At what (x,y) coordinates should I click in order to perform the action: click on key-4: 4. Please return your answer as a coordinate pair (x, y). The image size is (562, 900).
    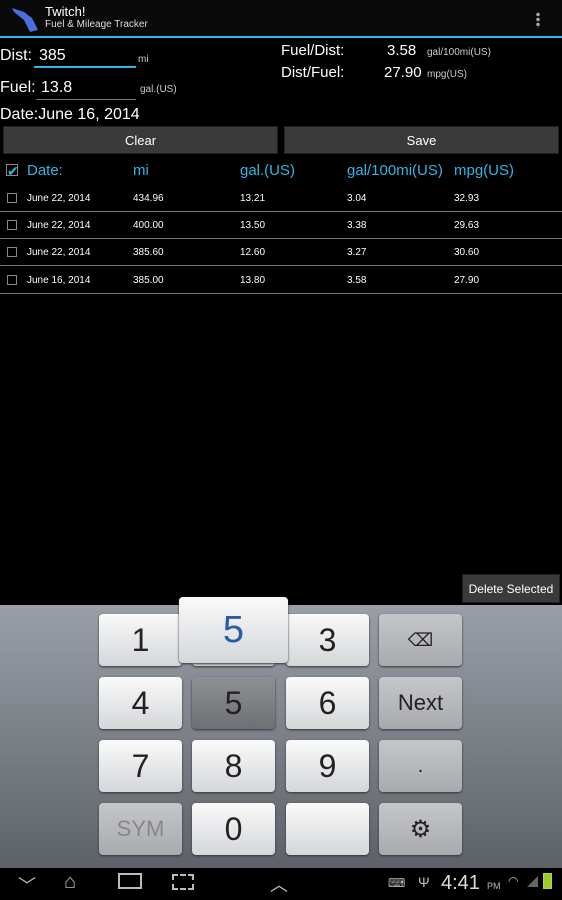
    Looking at the image, I should click on (140, 703).